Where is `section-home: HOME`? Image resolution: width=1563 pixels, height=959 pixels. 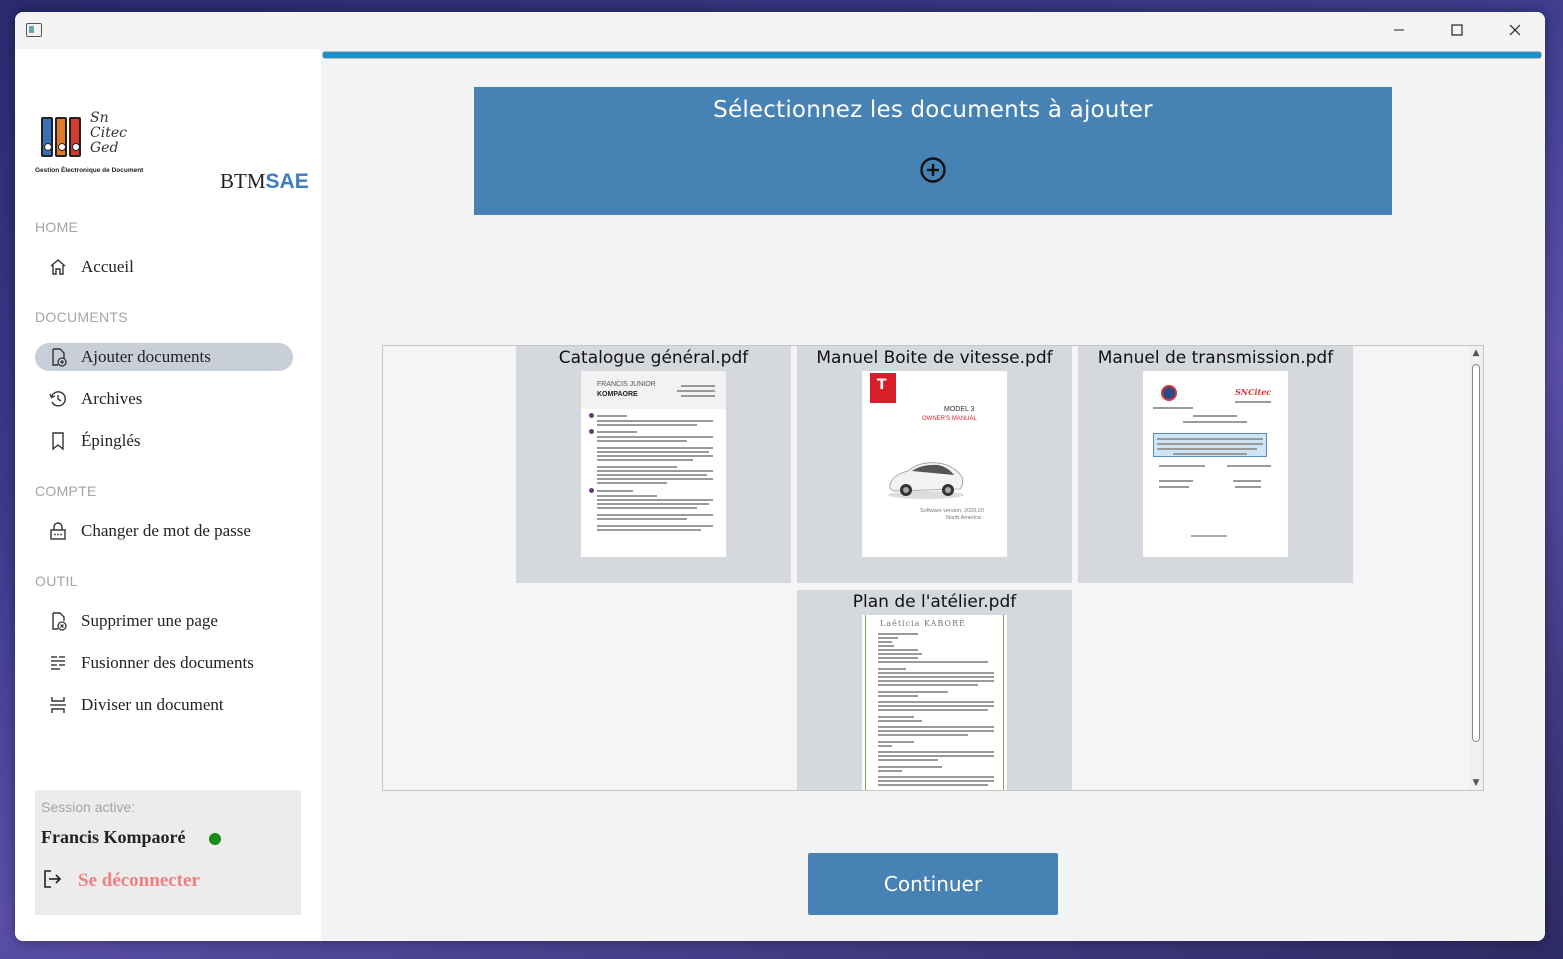
section-home: HOME is located at coordinates (57, 227).